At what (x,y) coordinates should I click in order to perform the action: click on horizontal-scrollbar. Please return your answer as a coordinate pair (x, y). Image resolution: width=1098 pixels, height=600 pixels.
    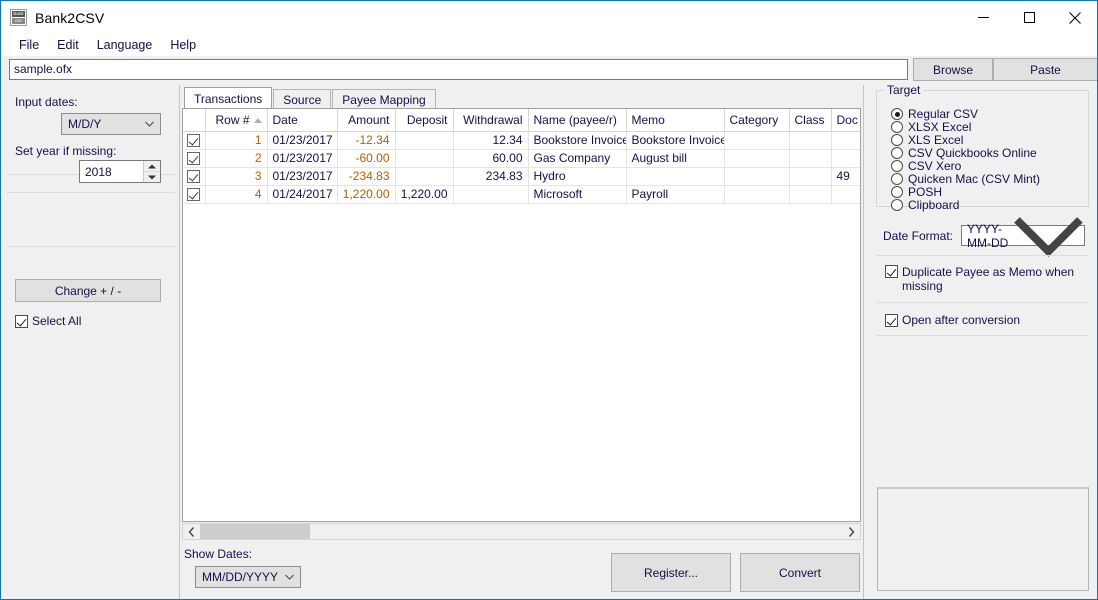
    Looking at the image, I should click on (521, 531).